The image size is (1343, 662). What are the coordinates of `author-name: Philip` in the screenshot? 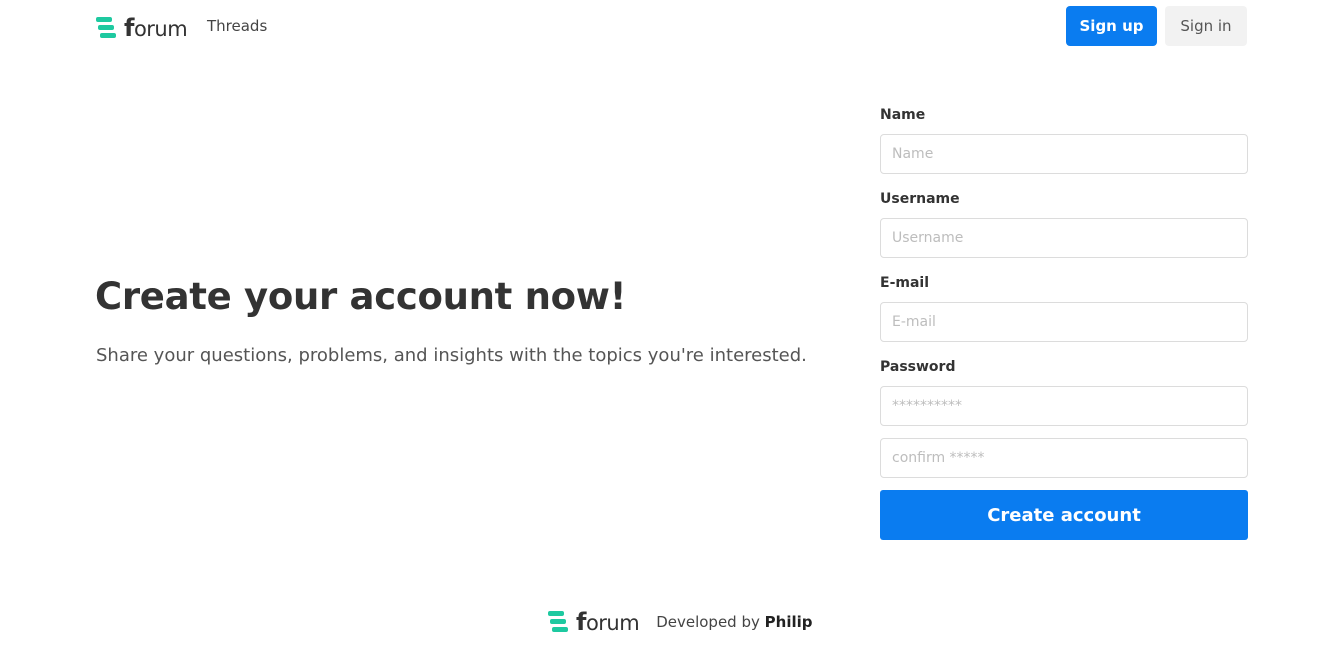 It's located at (788, 622).